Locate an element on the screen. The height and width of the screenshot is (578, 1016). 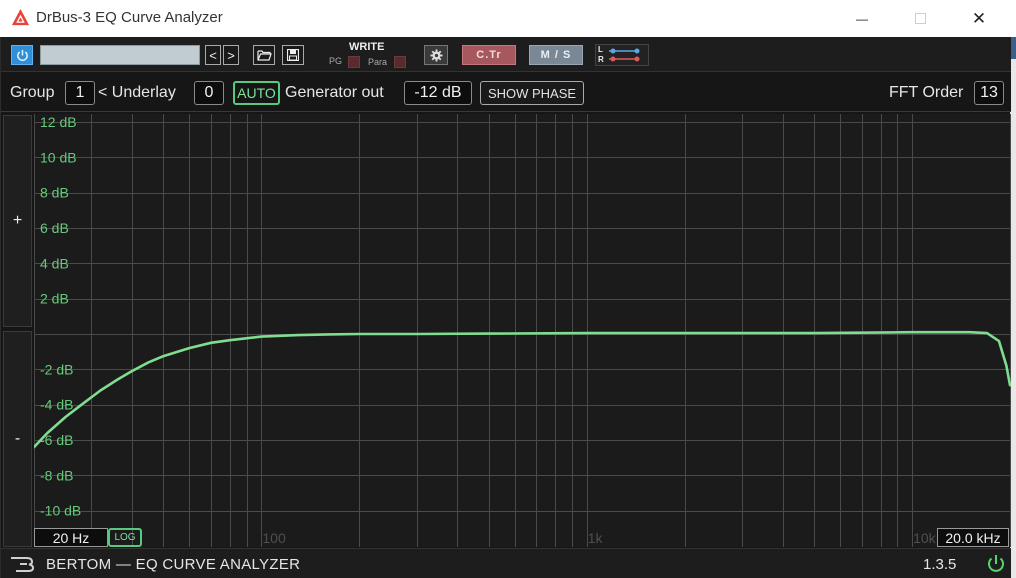
x-tick-label: 100 is located at coordinates (274, 538).